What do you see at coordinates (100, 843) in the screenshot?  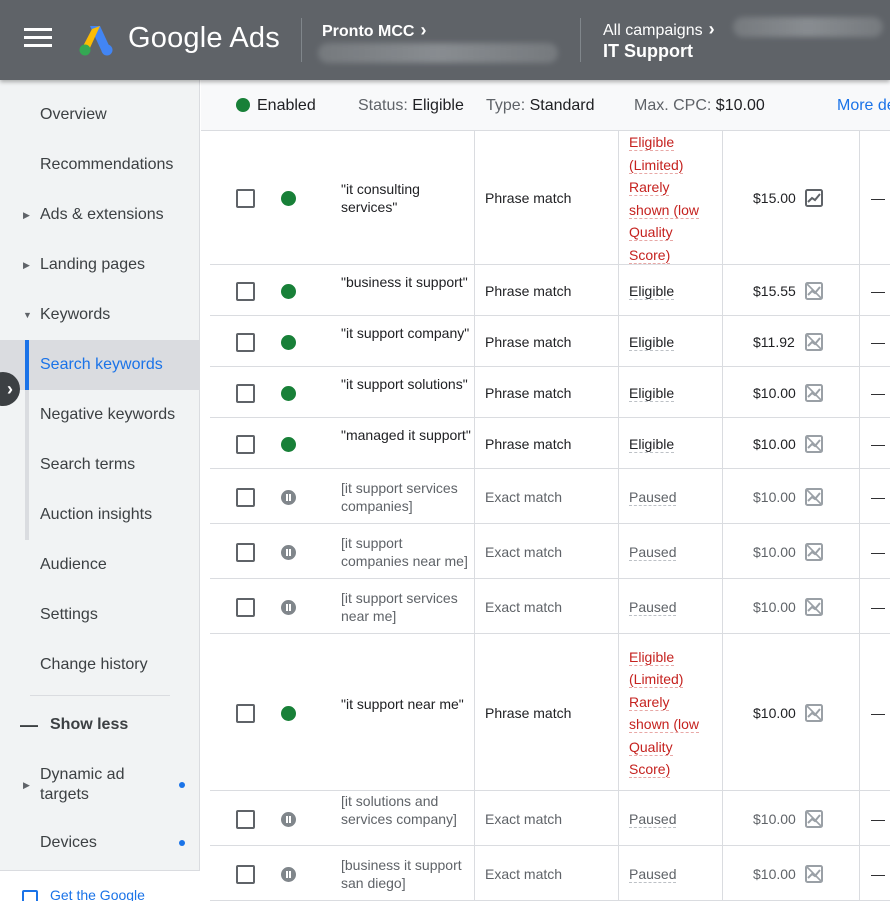 I see `sidebar-item-devices: Devices` at bounding box center [100, 843].